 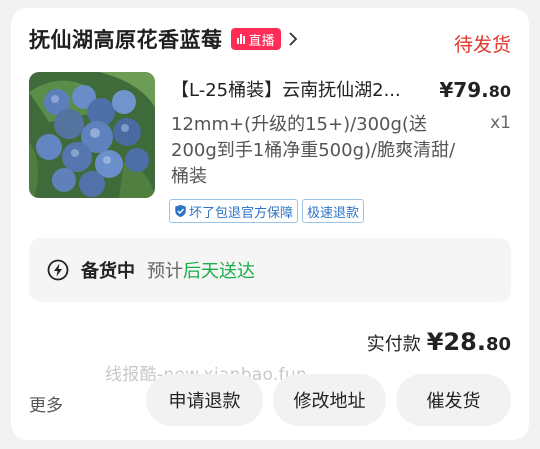 What do you see at coordinates (453, 400) in the screenshot?
I see `urge-shipping-button: 催发货` at bounding box center [453, 400].